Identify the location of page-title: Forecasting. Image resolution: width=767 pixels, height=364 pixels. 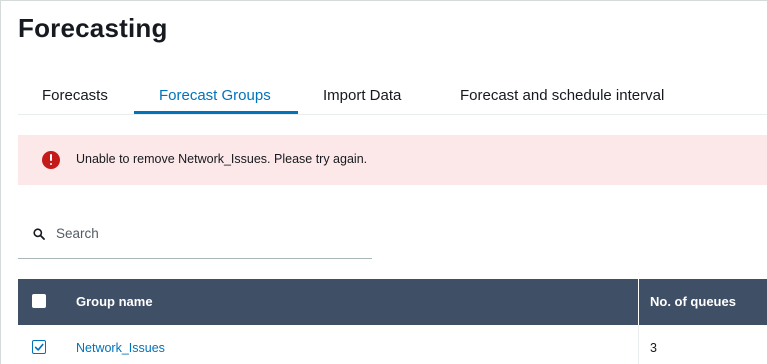
(93, 28).